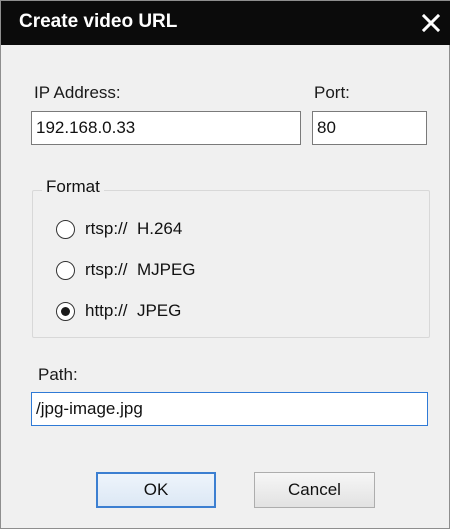  Describe the element at coordinates (133, 310) in the screenshot. I see `radio-label: http:// JPEG` at that location.